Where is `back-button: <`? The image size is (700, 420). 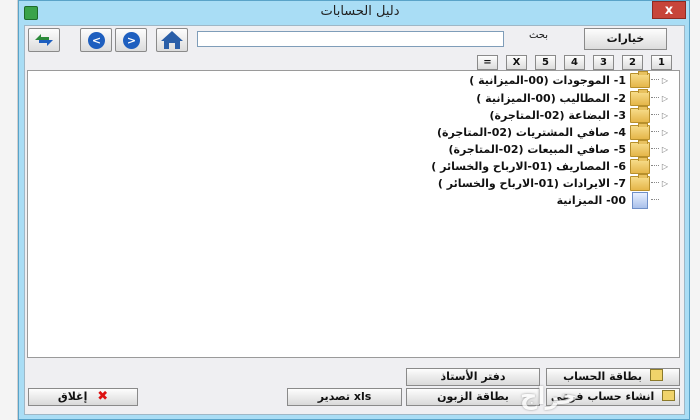 back-button: < is located at coordinates (96, 40).